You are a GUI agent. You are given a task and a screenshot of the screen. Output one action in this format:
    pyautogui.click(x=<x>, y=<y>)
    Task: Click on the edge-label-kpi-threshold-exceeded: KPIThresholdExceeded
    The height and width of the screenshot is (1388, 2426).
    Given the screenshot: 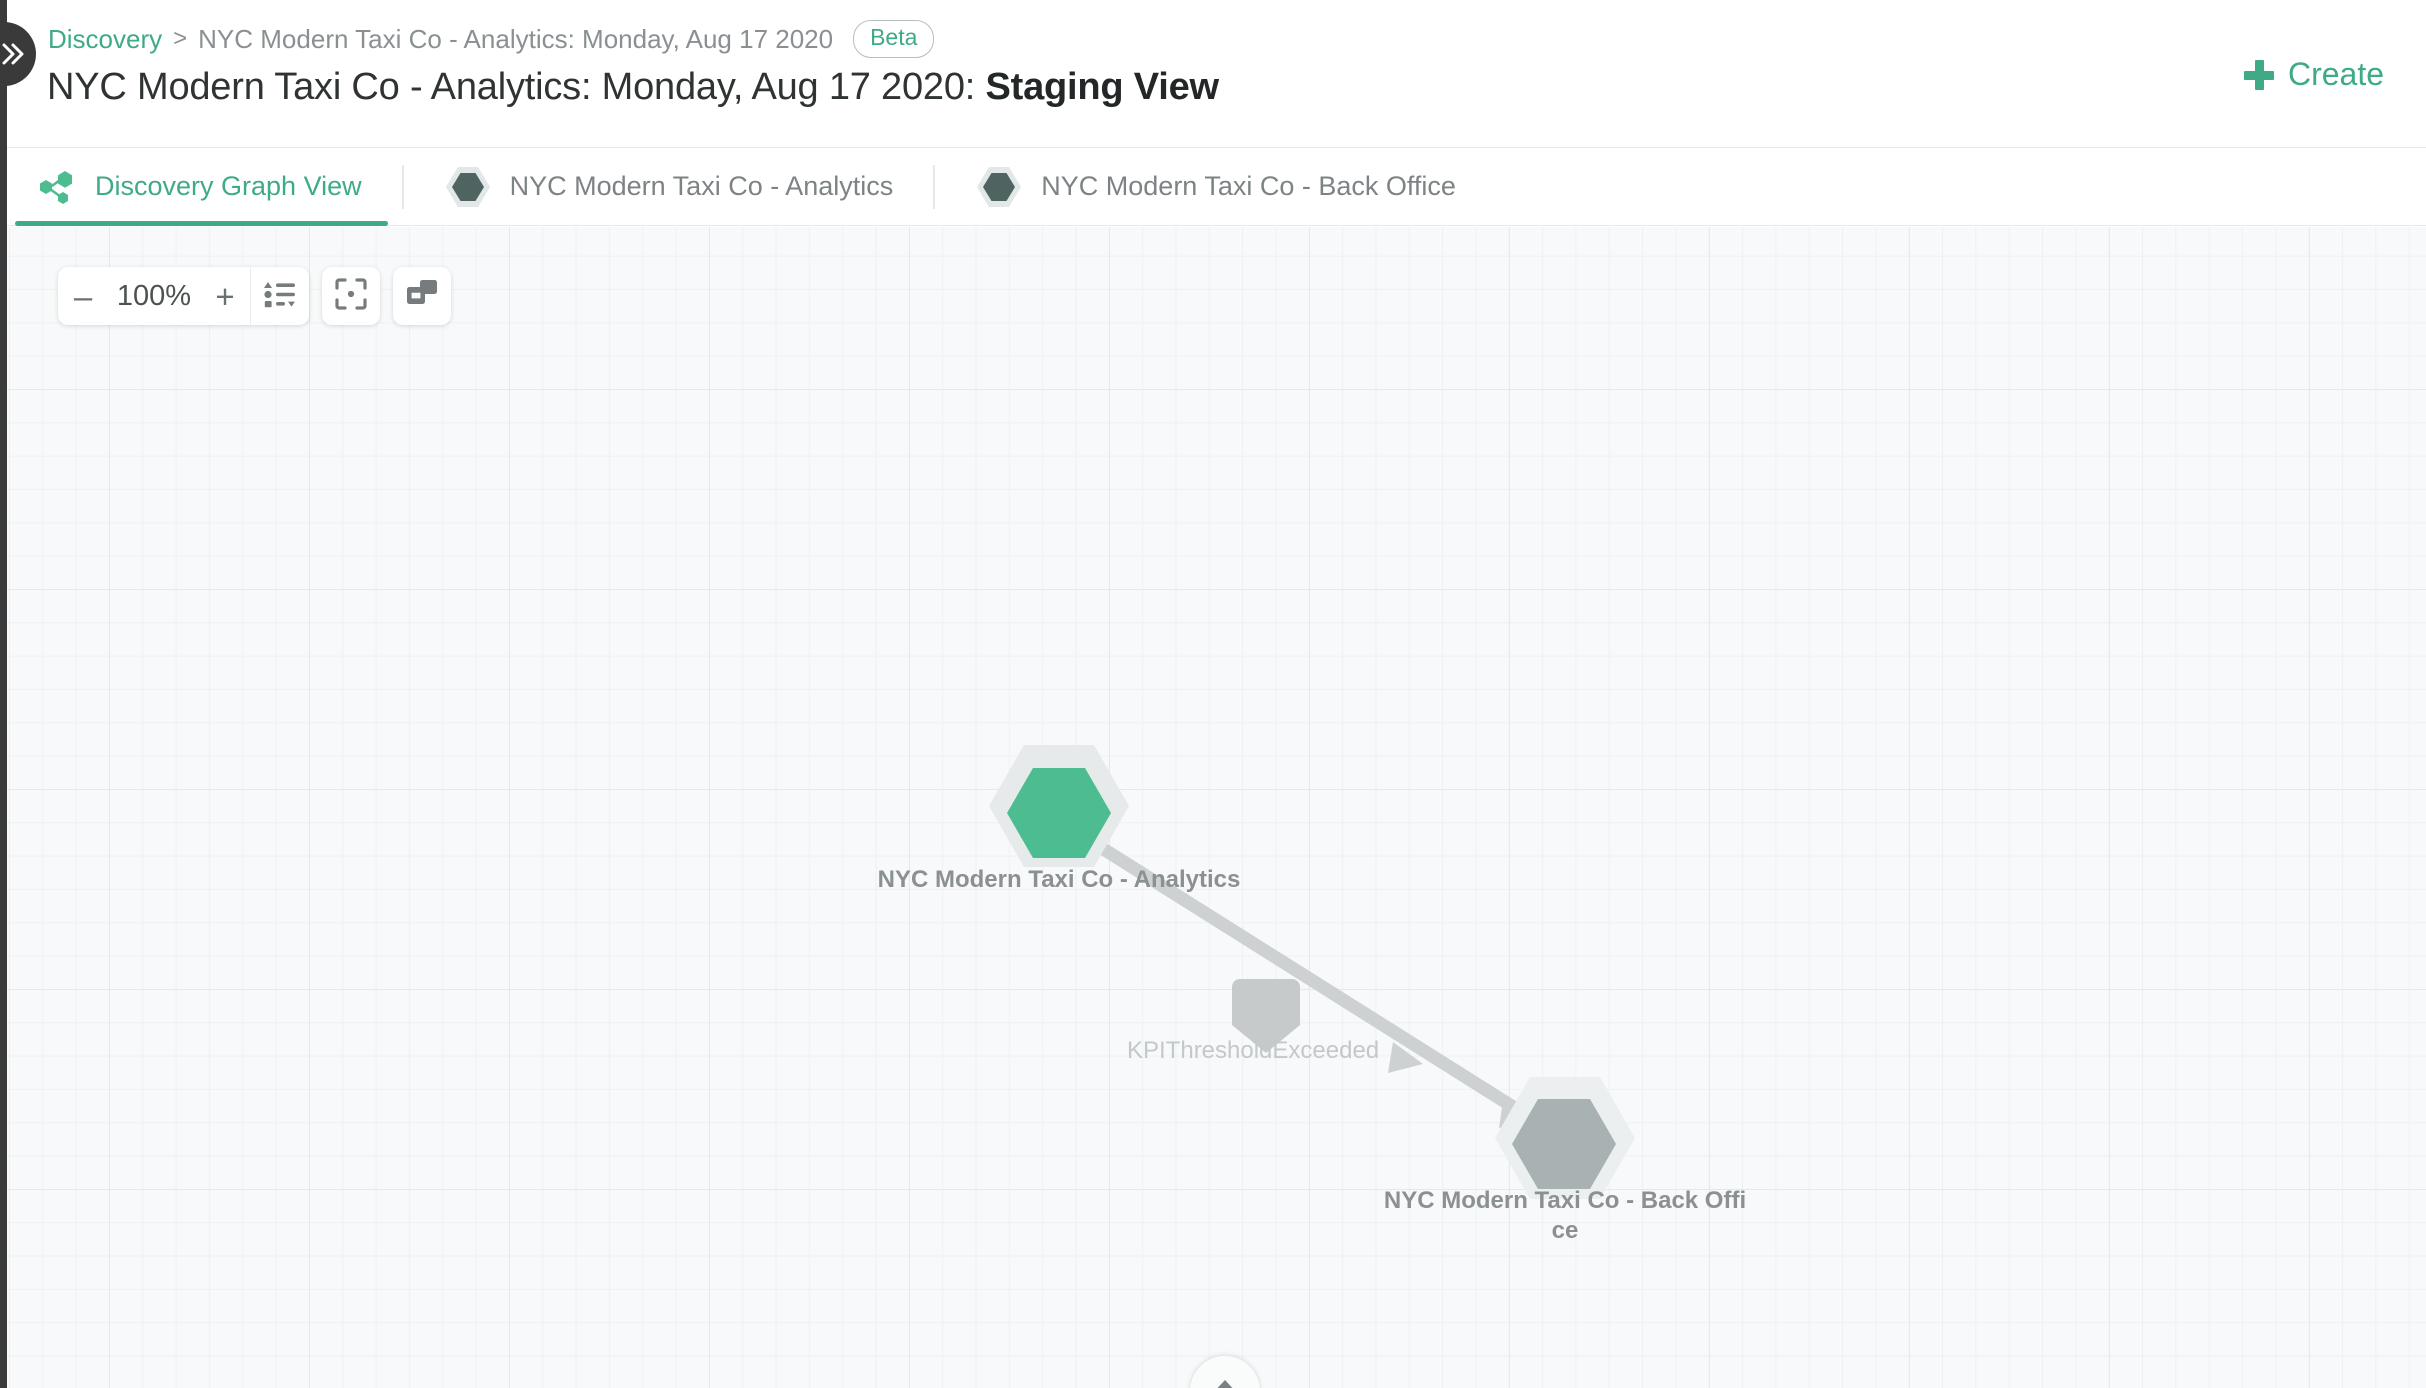 What is the action you would take?
    pyautogui.click(x=1253, y=1050)
    